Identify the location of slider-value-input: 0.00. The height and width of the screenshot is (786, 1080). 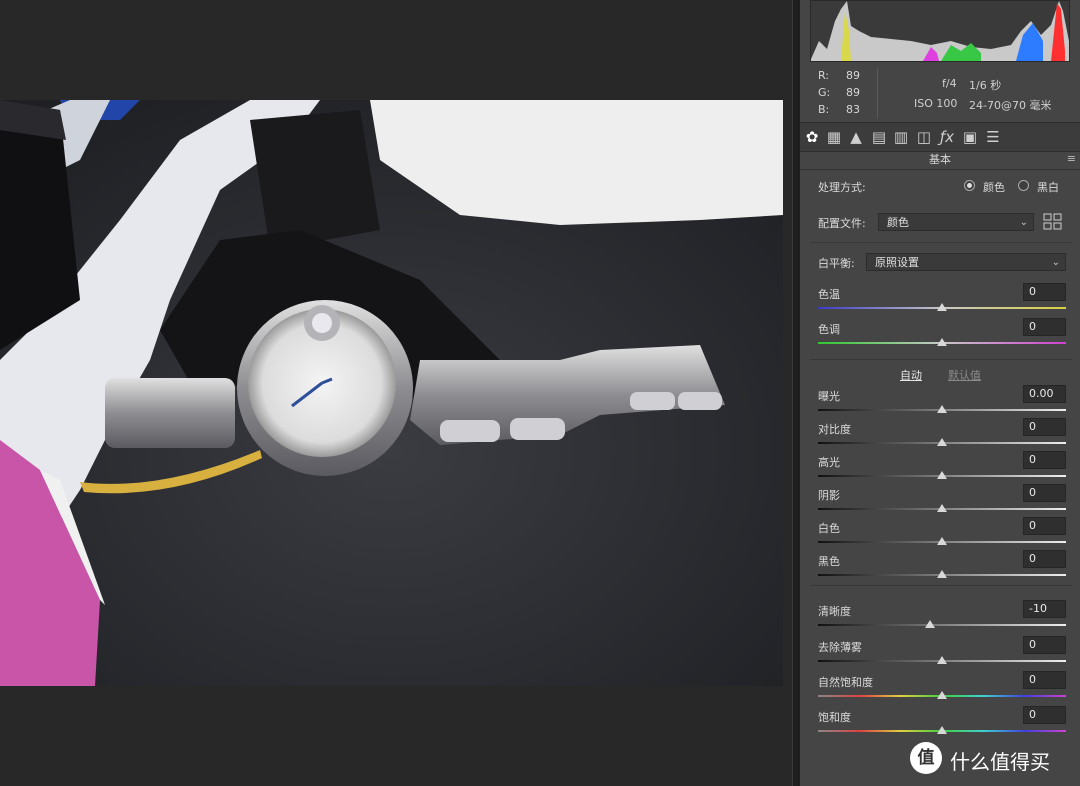
(1044, 394).